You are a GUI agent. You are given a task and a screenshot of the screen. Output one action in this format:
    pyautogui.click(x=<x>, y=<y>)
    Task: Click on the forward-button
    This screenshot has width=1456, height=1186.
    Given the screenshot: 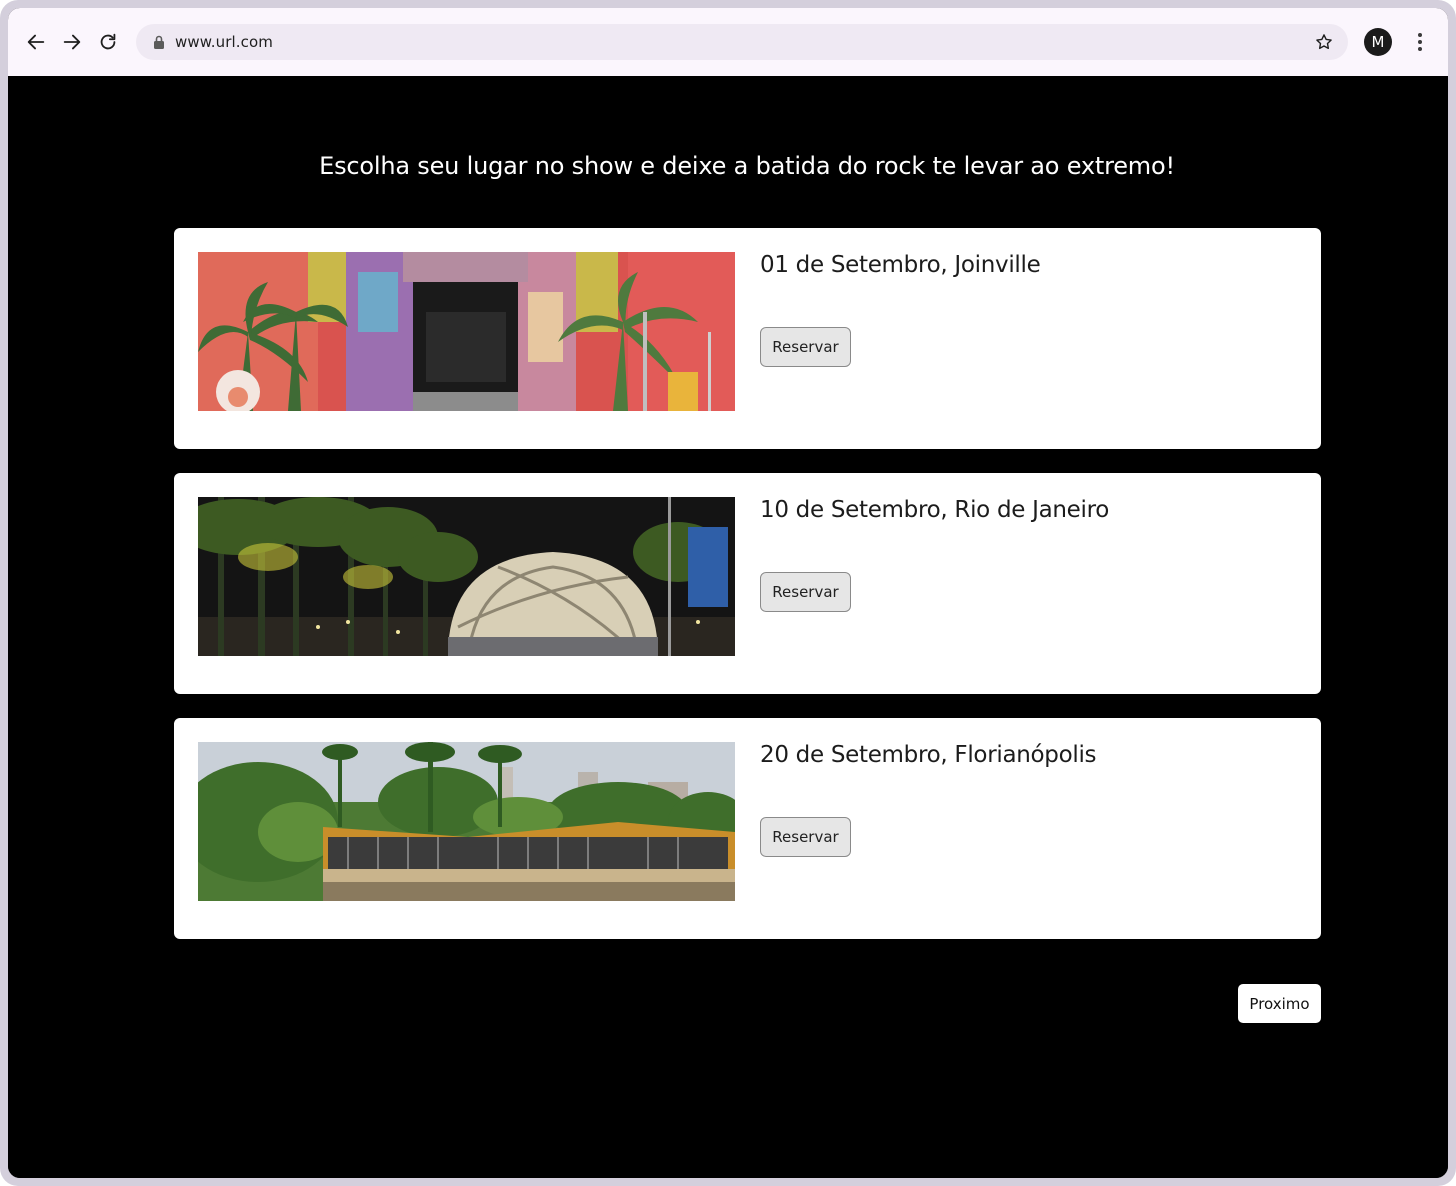 What is the action you would take?
    pyautogui.click(x=72, y=42)
    